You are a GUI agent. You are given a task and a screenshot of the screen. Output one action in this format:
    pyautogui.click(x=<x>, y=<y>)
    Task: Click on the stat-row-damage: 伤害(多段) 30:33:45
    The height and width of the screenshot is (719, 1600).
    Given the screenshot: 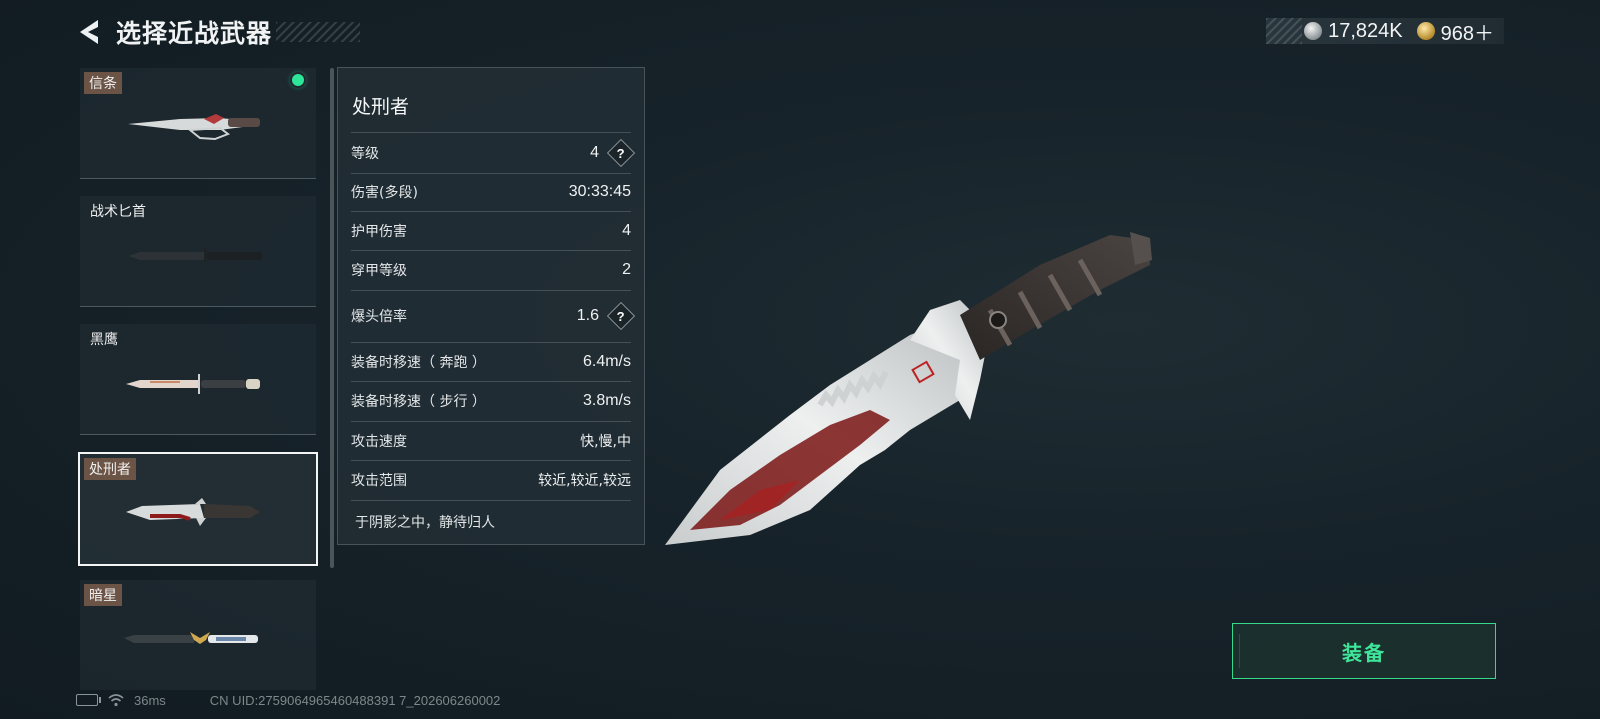 What is the action you would take?
    pyautogui.click(x=491, y=192)
    